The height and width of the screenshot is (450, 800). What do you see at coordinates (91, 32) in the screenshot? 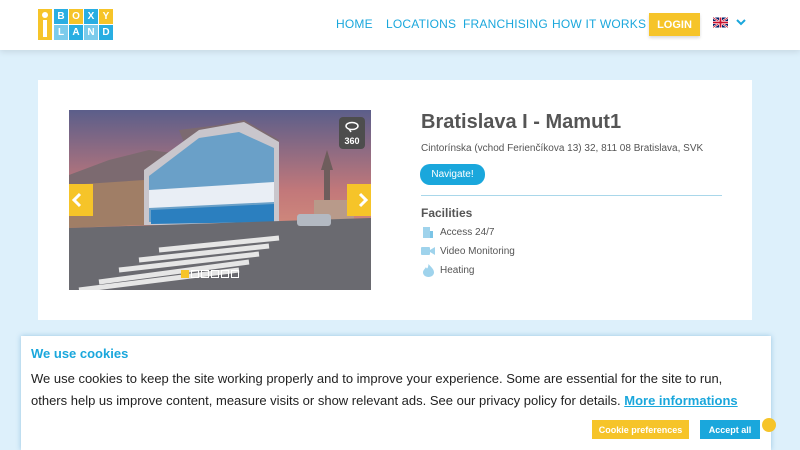
I see `logo-letter: N` at bounding box center [91, 32].